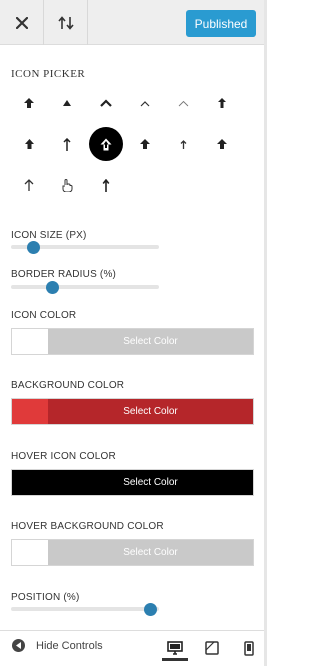 The height and width of the screenshot is (666, 320). Describe the element at coordinates (183, 144) in the screenshot. I see `arrow-up-narrow-icon` at that location.